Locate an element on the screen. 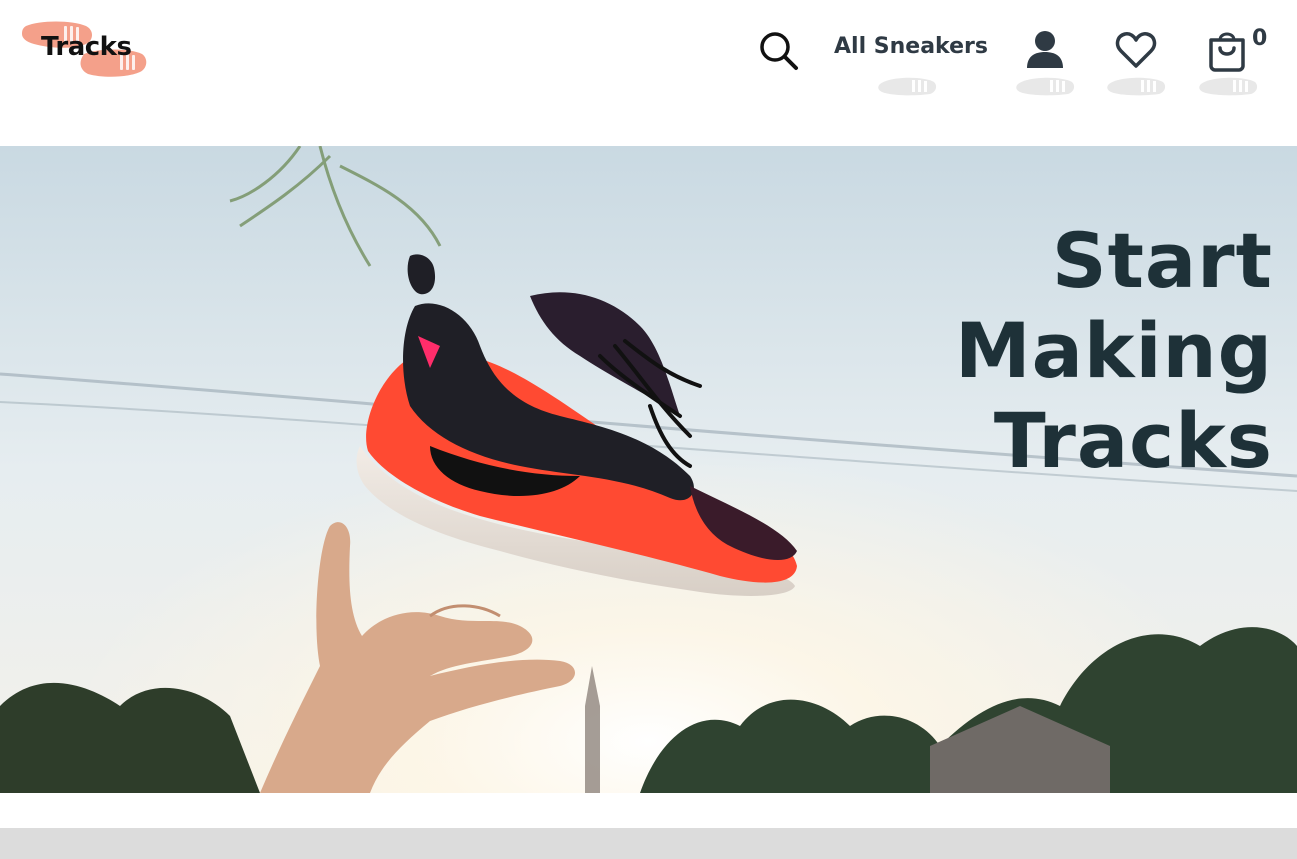  cart-count-badge: 0 is located at coordinates (1260, 38).